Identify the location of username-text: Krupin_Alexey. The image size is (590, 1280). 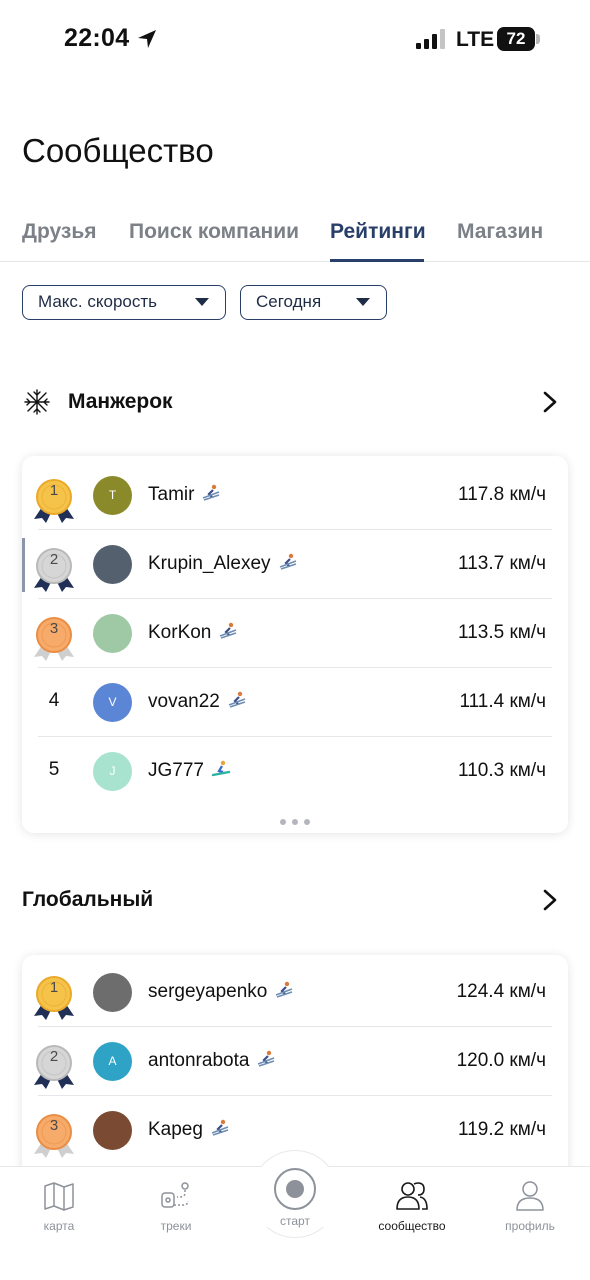
(209, 563).